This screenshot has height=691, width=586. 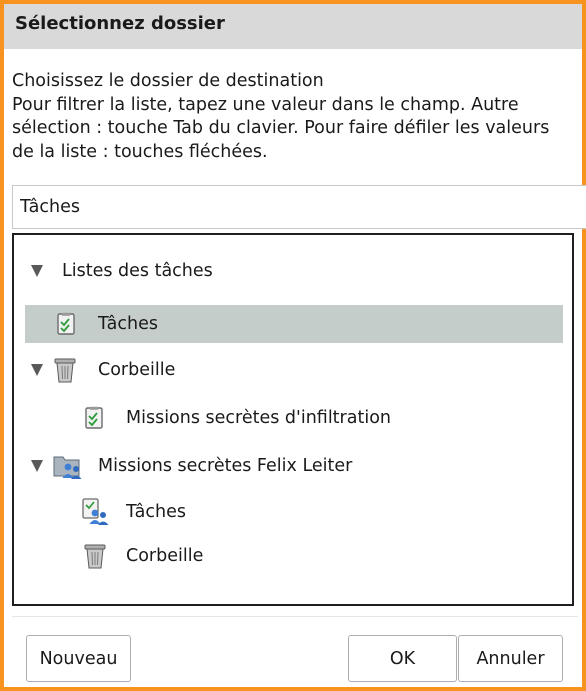 What do you see at coordinates (140, 151) in the screenshot?
I see `instructions-line-4: de la liste : touches fléchées.` at bounding box center [140, 151].